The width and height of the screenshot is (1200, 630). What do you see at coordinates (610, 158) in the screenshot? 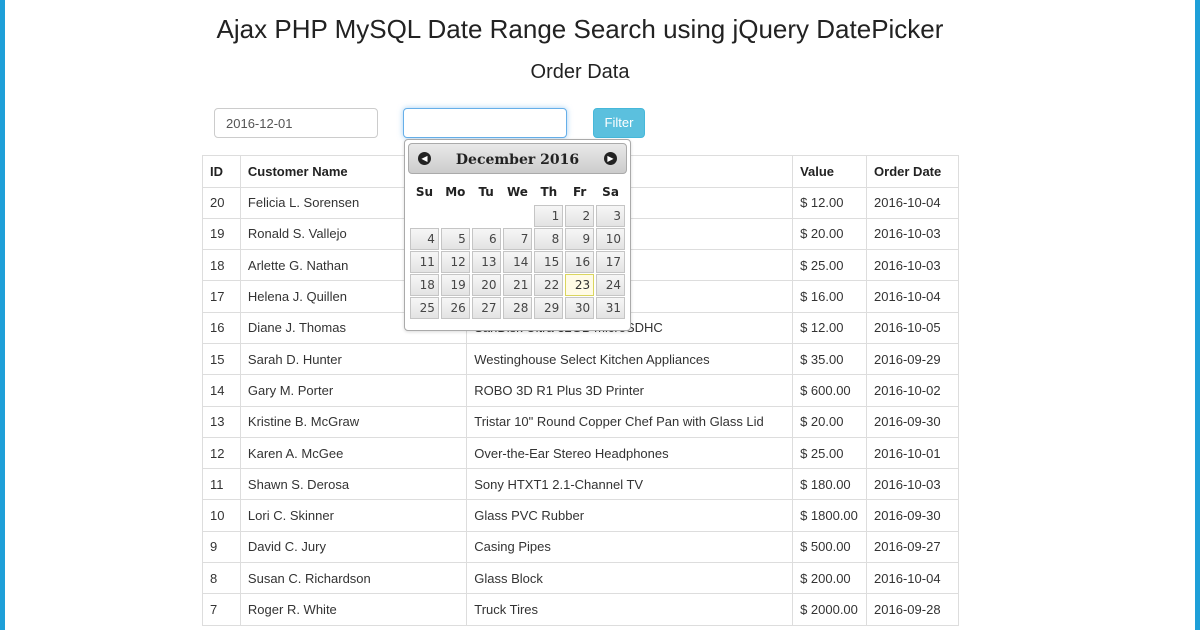
I see `chevron-right-icon: ▶` at bounding box center [610, 158].